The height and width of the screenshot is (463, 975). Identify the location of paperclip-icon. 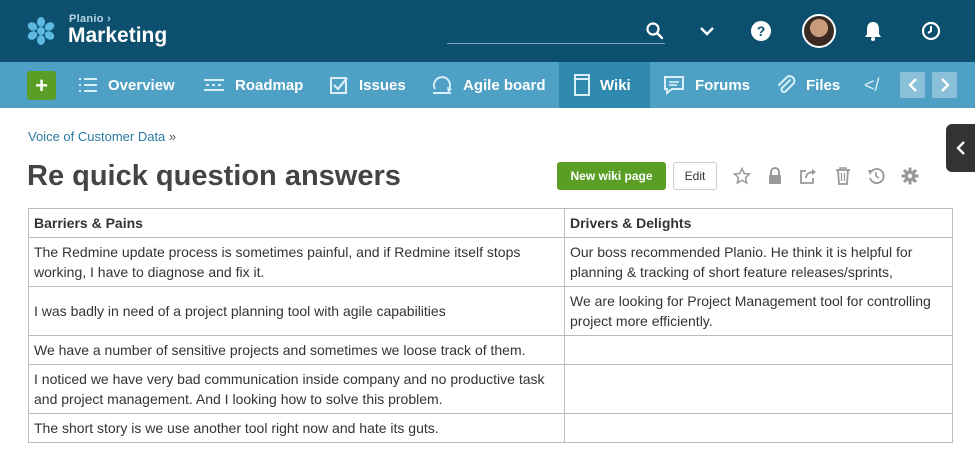
(787, 84).